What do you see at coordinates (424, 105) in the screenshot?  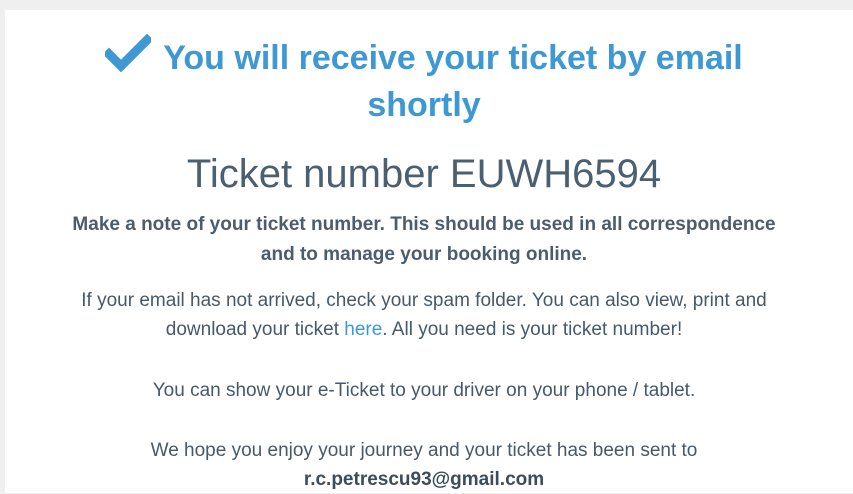 I see `headline-line-2: shortly` at bounding box center [424, 105].